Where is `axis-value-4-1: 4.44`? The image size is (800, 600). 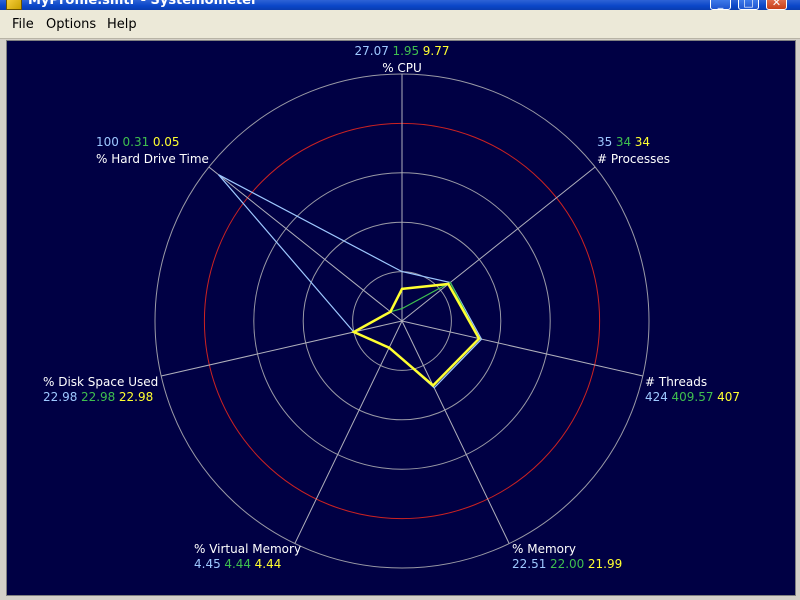 axis-value-4-1: 4.44 is located at coordinates (237, 564).